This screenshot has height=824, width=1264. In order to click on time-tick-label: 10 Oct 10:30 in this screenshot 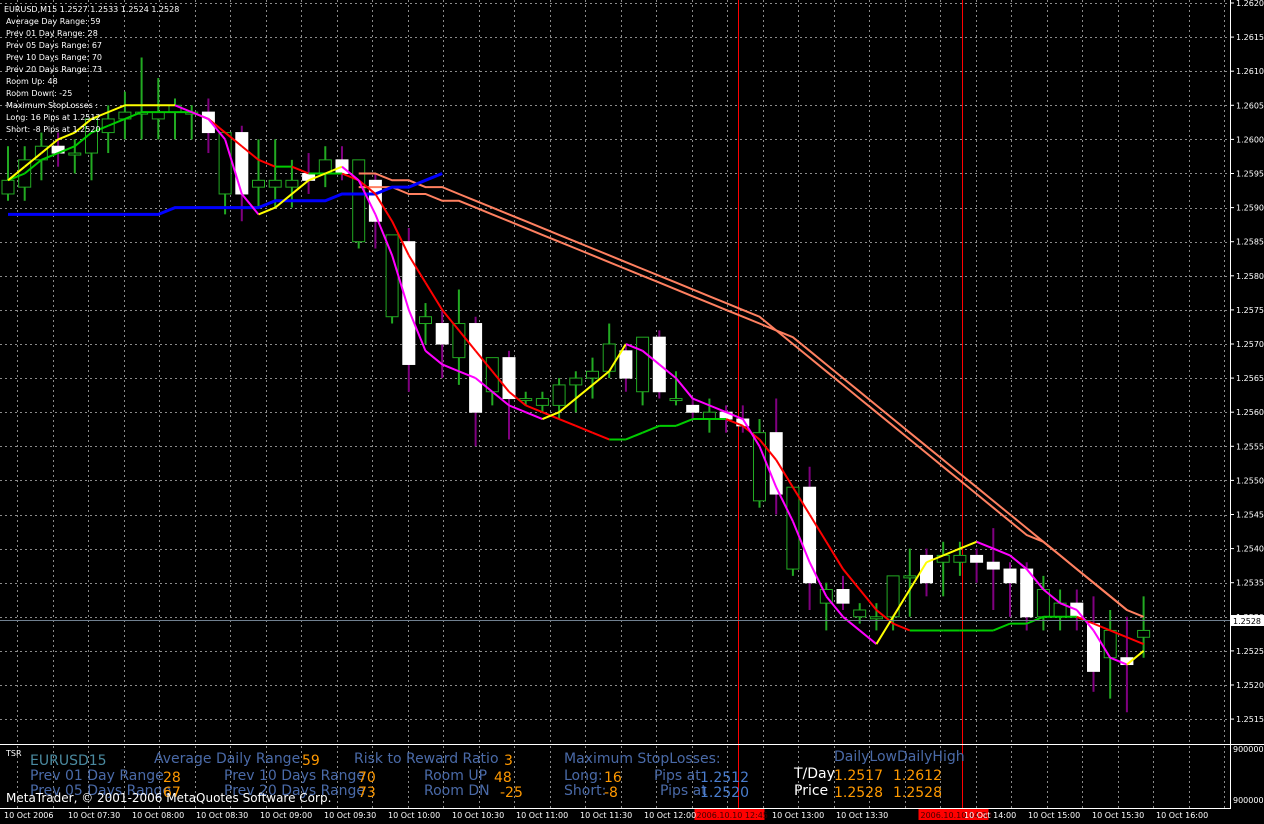, I will do `click(478, 815)`.